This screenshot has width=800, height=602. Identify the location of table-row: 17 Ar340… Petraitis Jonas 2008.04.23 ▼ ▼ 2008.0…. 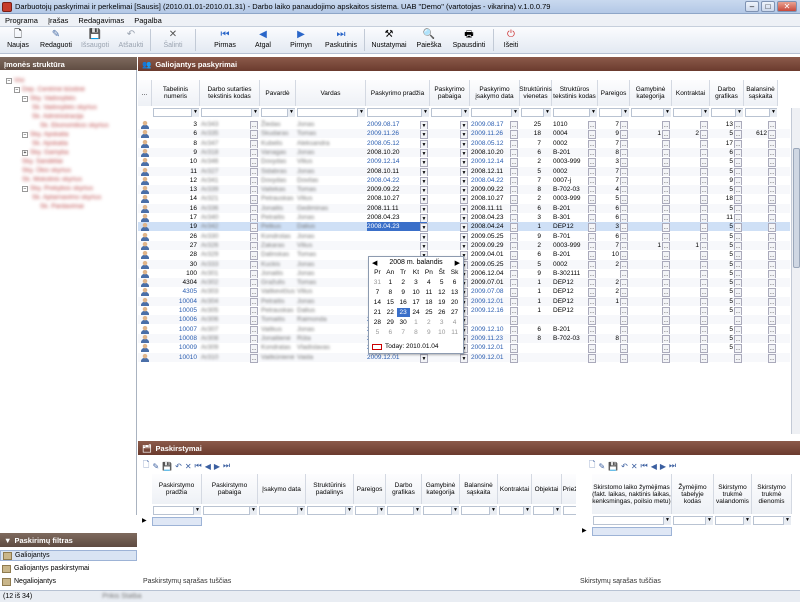
(464, 218).